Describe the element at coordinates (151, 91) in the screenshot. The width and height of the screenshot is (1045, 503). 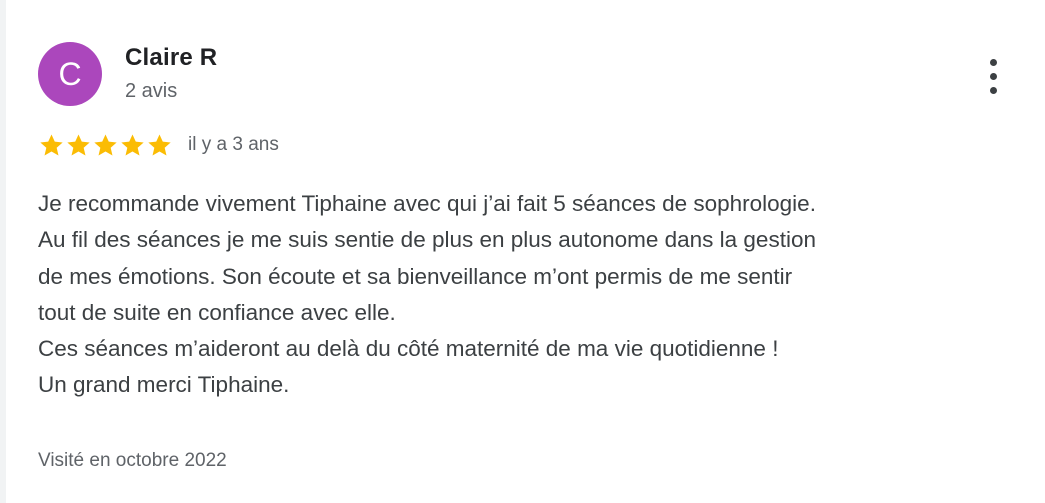
I see `review-count: 2 avis` at that location.